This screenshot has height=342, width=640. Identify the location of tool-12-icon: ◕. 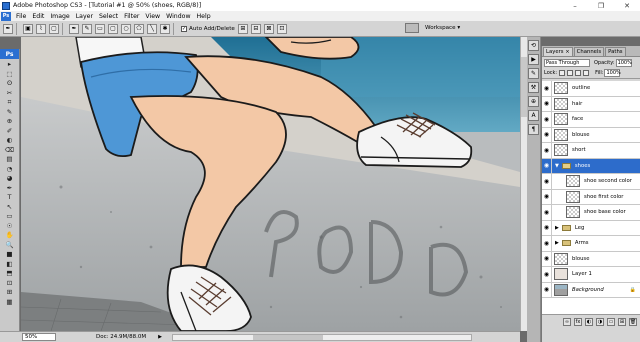
(10, 178).